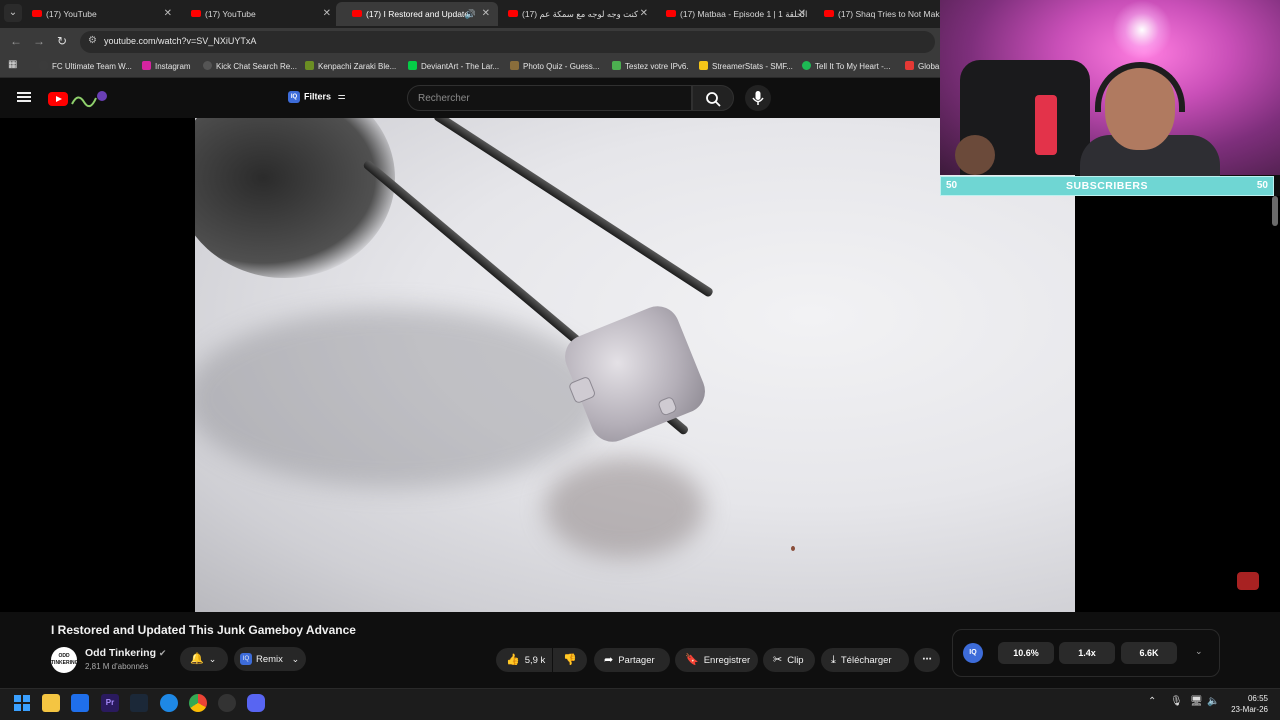  What do you see at coordinates (257, 14) in the screenshot?
I see `tab-youtube-2: (17) YouTube ✕` at bounding box center [257, 14].